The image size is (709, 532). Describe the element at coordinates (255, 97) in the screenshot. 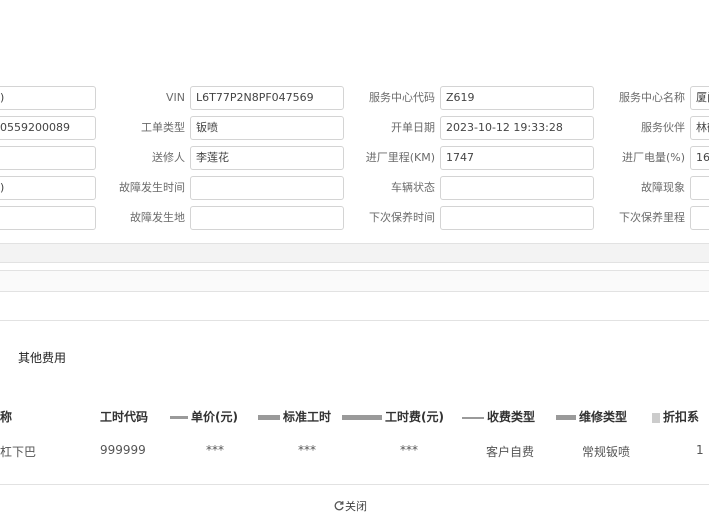

I see `vin-value: L6T77P2N8PF047569` at that location.